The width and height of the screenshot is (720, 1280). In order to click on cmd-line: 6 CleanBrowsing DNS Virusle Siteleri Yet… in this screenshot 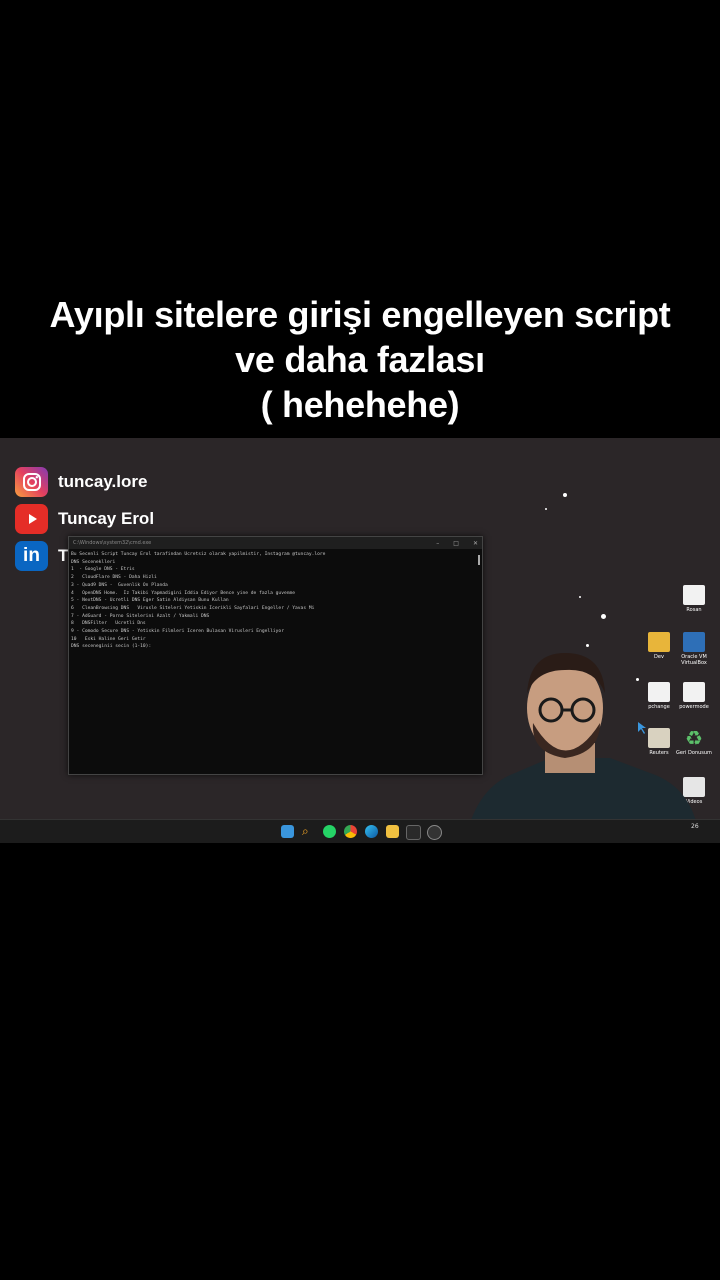, I will do `click(193, 608)`.